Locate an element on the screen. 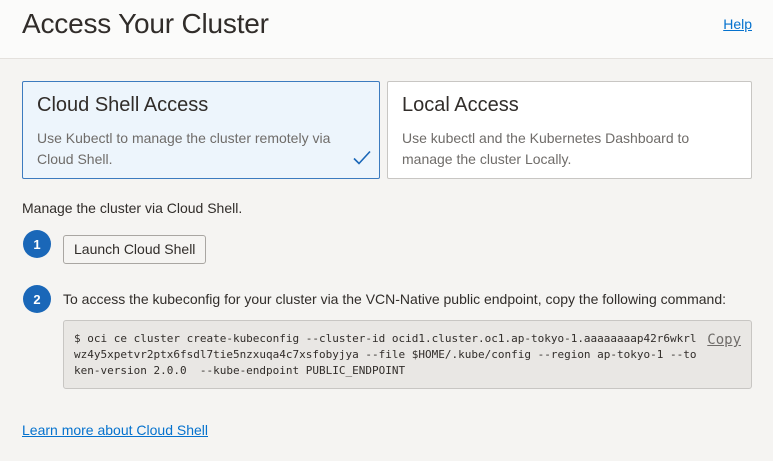  step-1-badge: 1 is located at coordinates (37, 244).